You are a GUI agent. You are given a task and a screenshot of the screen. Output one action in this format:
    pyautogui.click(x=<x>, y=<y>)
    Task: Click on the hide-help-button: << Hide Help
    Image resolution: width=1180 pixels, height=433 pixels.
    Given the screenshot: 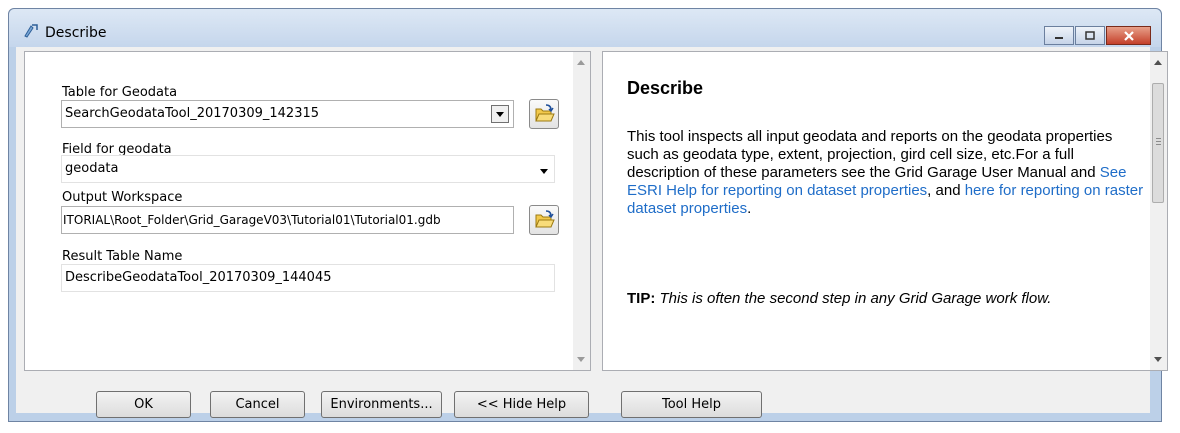 What is the action you would take?
    pyautogui.click(x=521, y=404)
    